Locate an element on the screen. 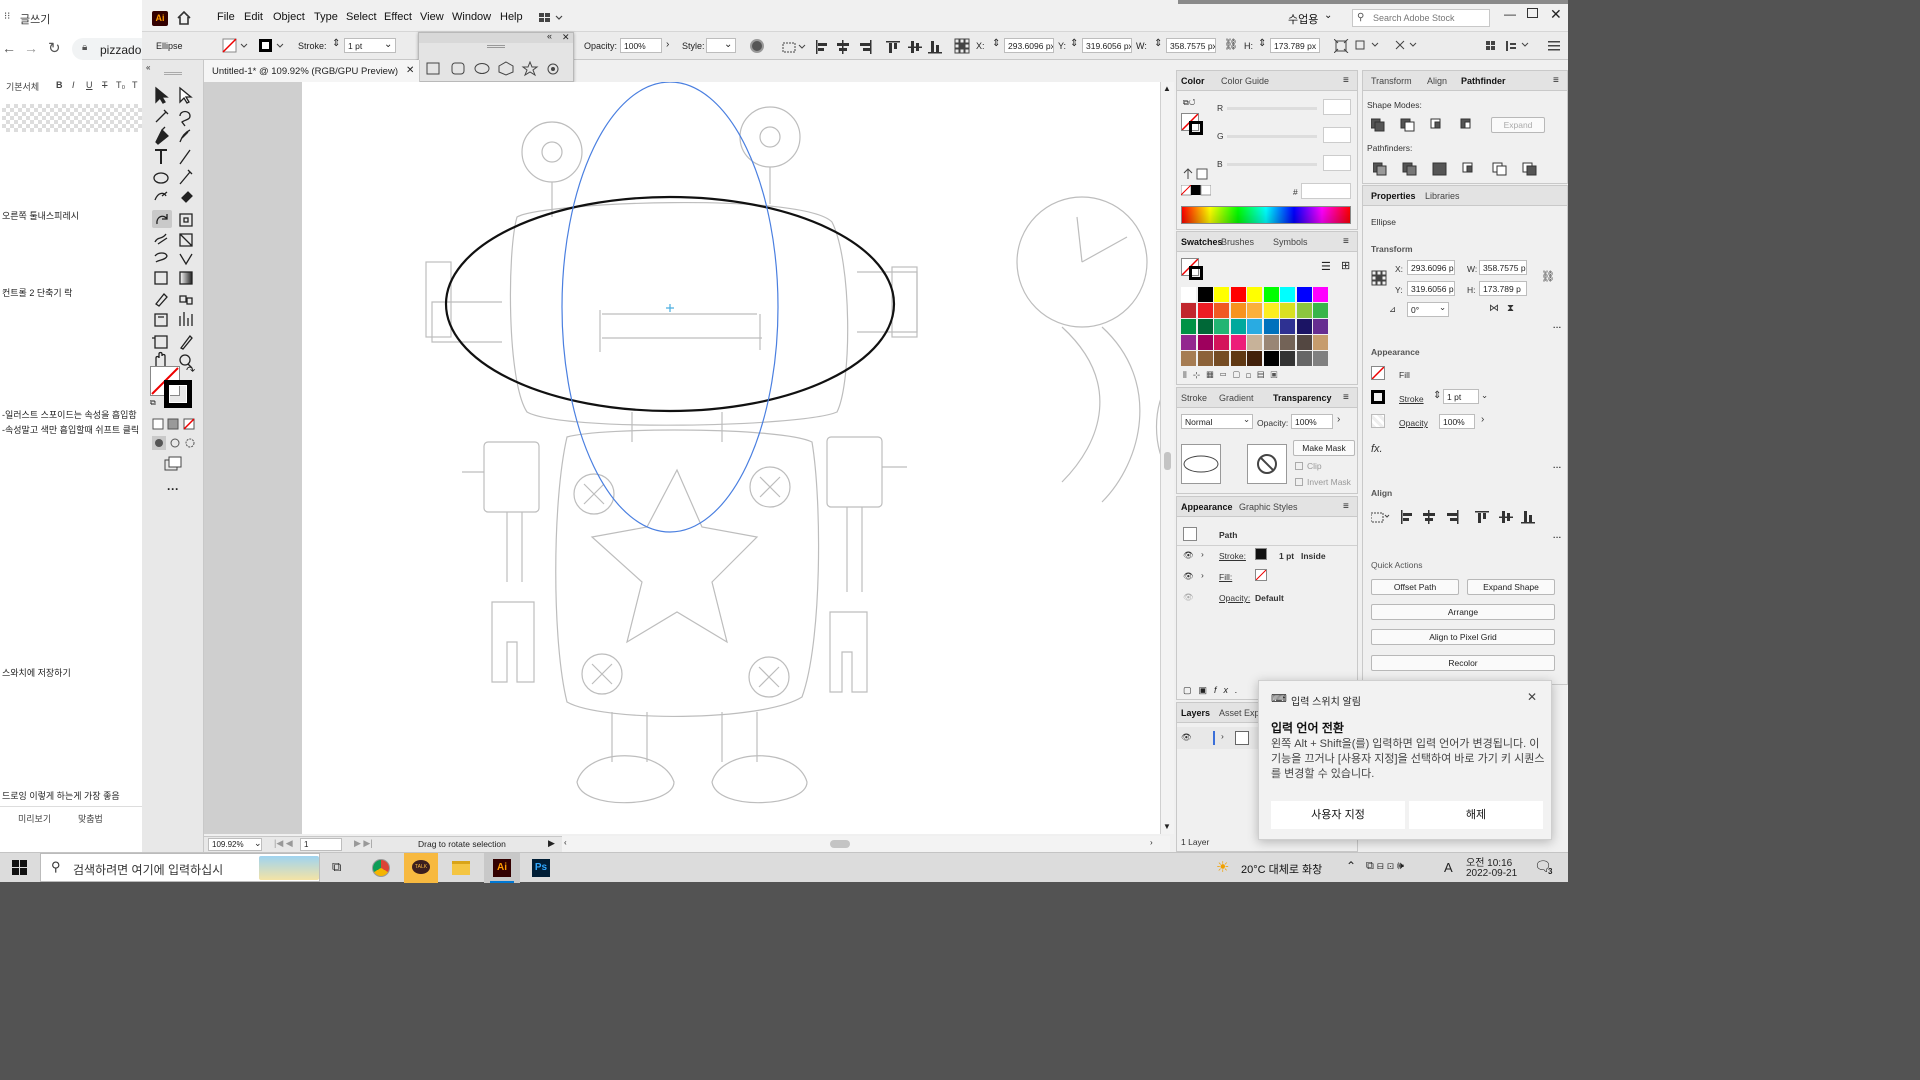  tab-properties: Properties is located at coordinates (1393, 196).